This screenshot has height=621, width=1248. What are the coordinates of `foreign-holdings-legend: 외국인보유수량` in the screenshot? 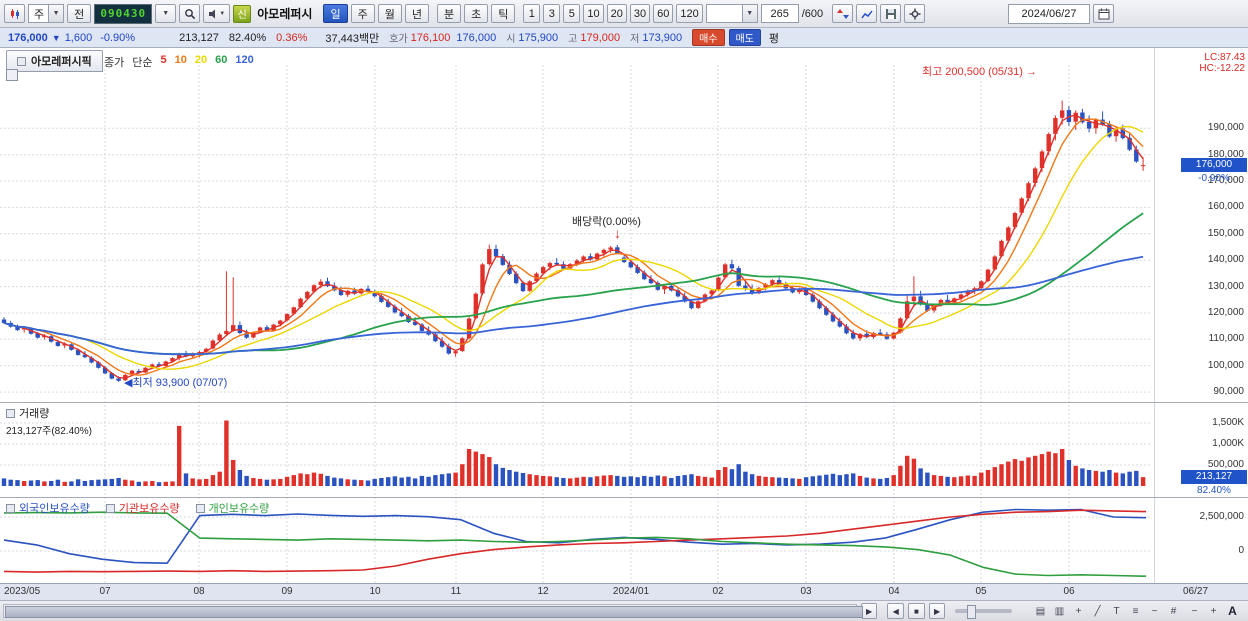 It's located at (54, 509).